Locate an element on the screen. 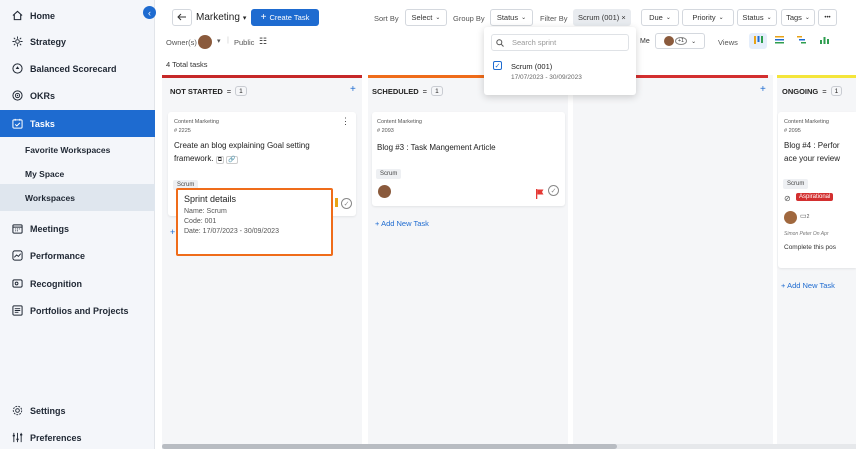 Image resolution: width=856 pixels, height=451 pixels. sidebar-item-favorite-workspaces: Favorite Workspaces is located at coordinates (77, 149).